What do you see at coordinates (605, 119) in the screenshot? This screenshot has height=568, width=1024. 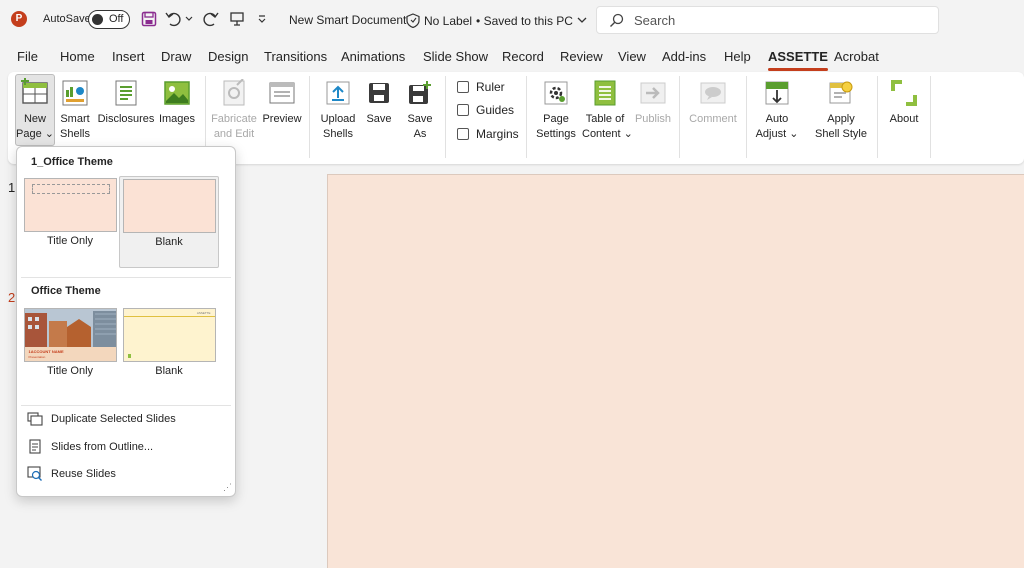 I see `table-of-content-label-1: Table of` at bounding box center [605, 119].